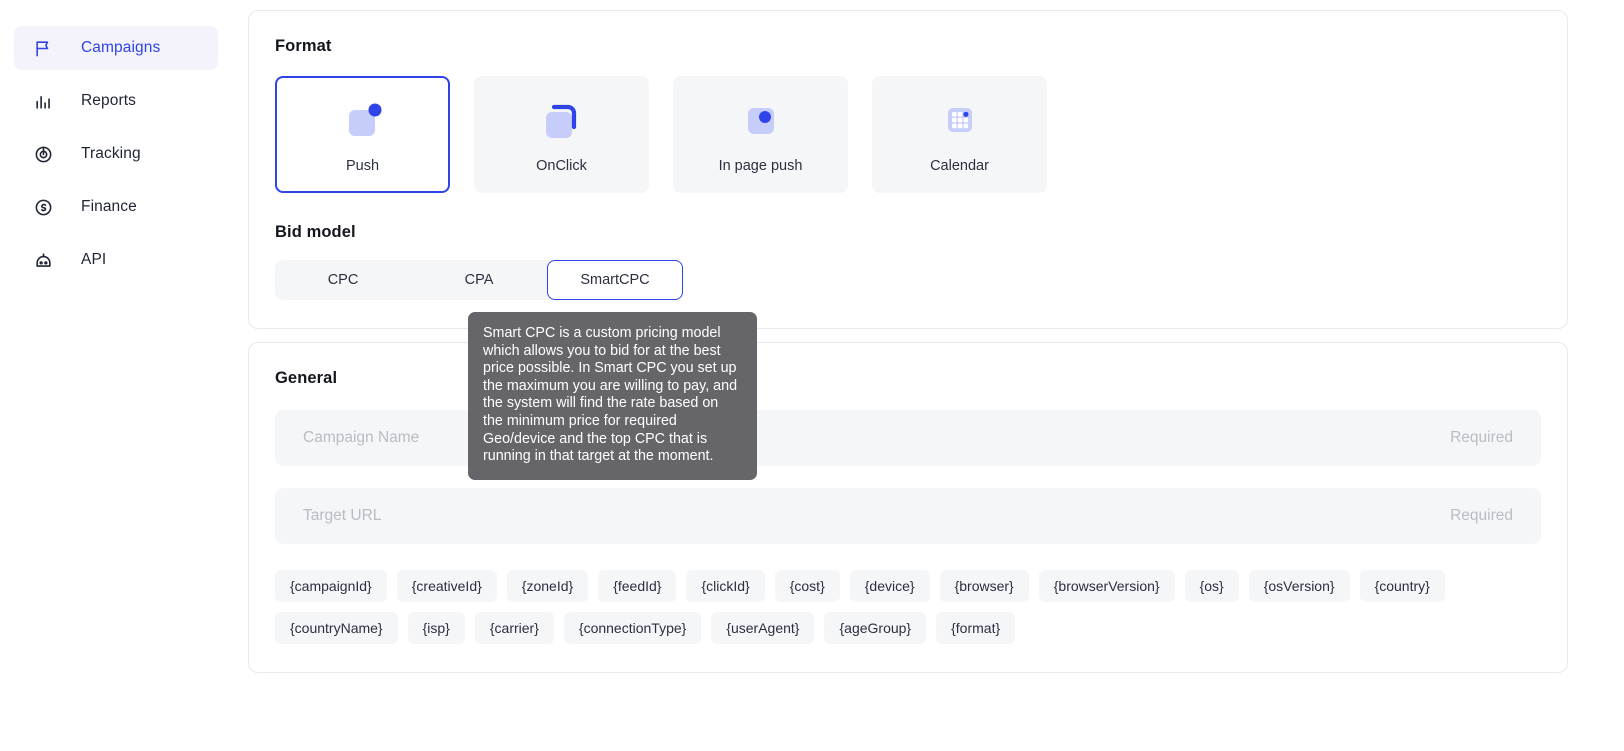  Describe the element at coordinates (43, 101) in the screenshot. I see `bar-chart-icon` at that location.